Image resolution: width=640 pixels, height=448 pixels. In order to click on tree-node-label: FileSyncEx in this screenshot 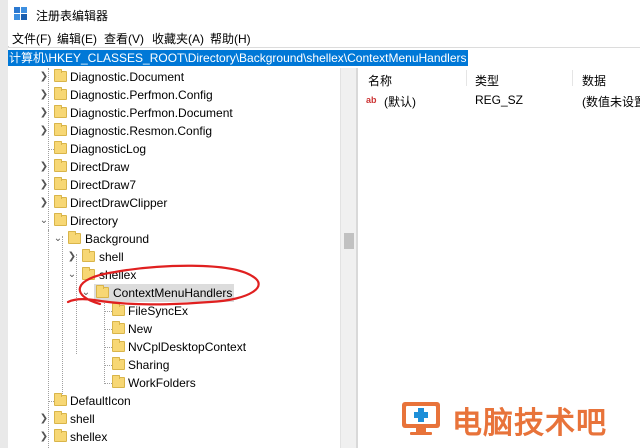, I will do `click(158, 311)`.